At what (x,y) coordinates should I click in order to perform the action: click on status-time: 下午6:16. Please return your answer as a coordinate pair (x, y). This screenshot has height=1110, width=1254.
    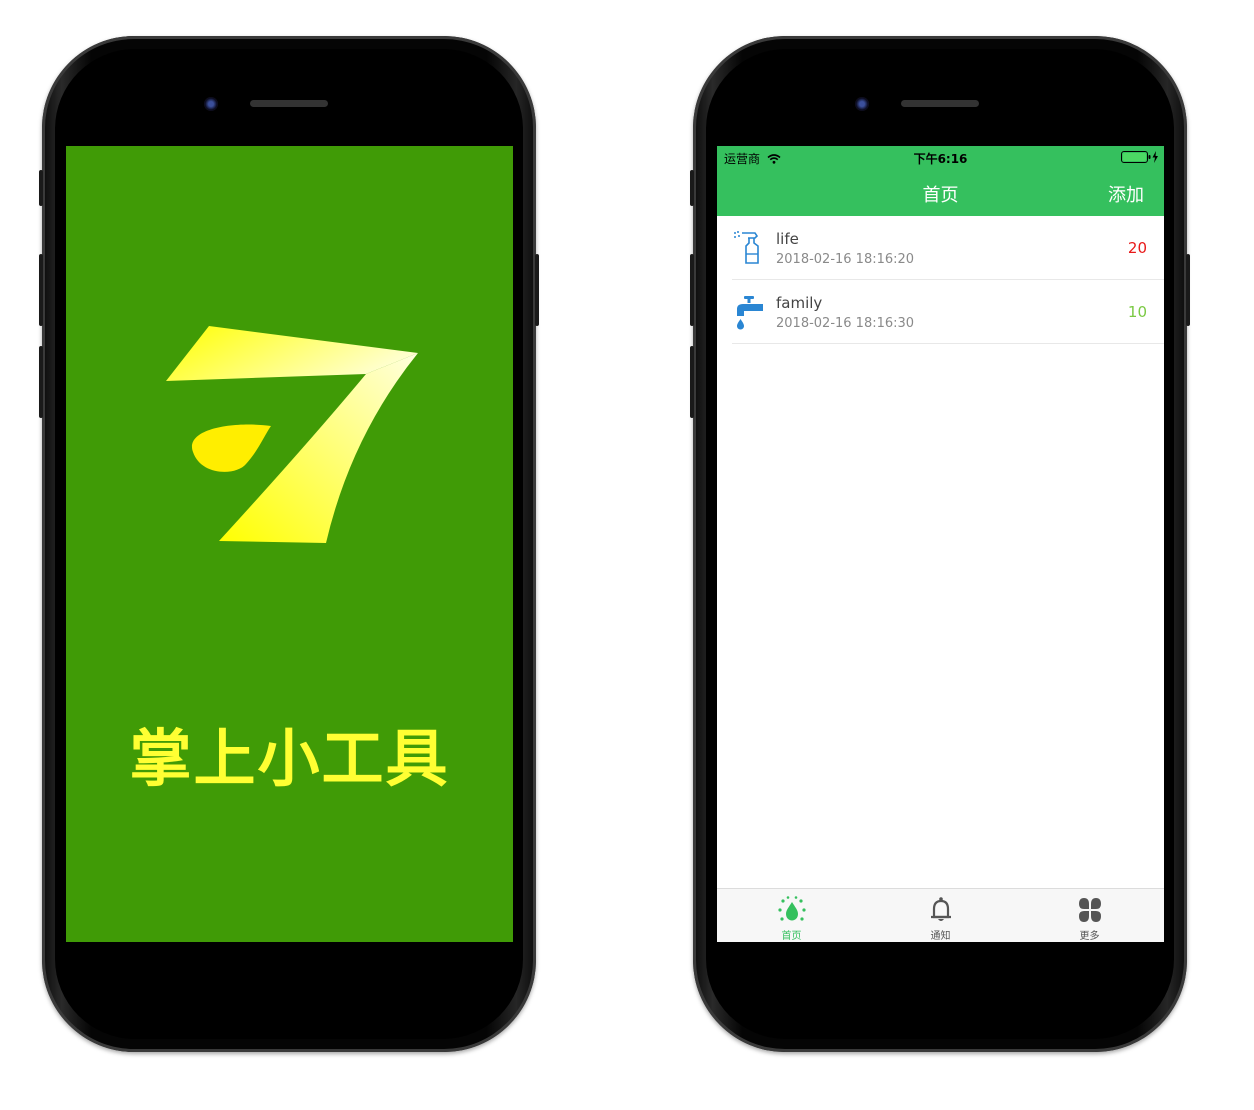
    Looking at the image, I should click on (940, 159).